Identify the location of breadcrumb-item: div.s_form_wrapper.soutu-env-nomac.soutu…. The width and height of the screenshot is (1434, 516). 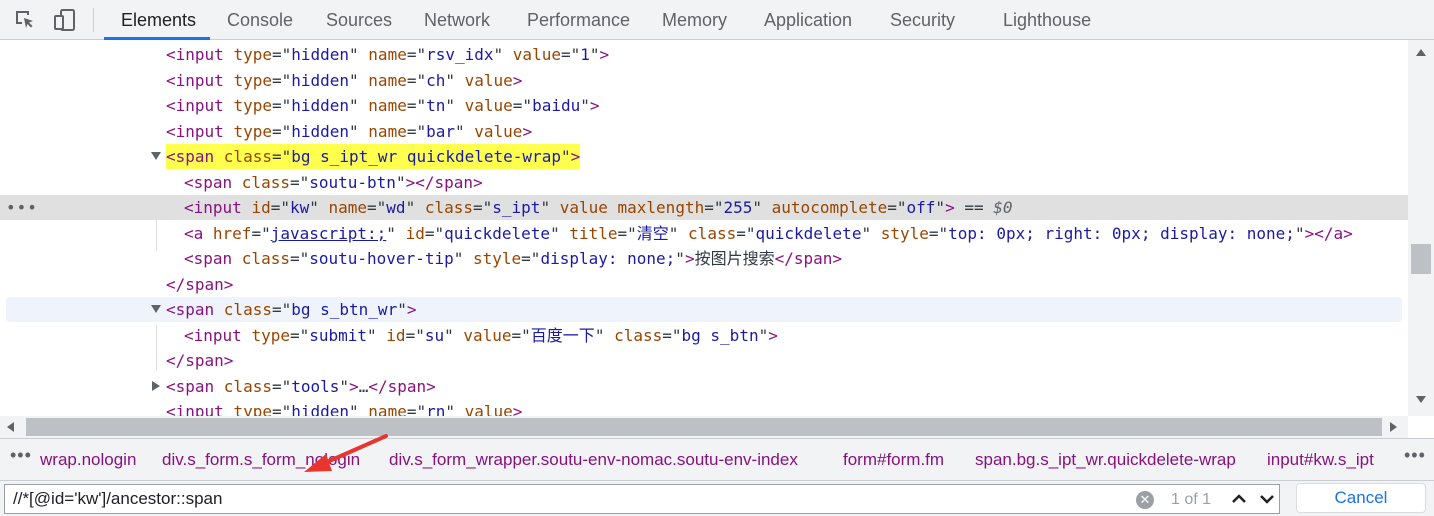
(593, 460).